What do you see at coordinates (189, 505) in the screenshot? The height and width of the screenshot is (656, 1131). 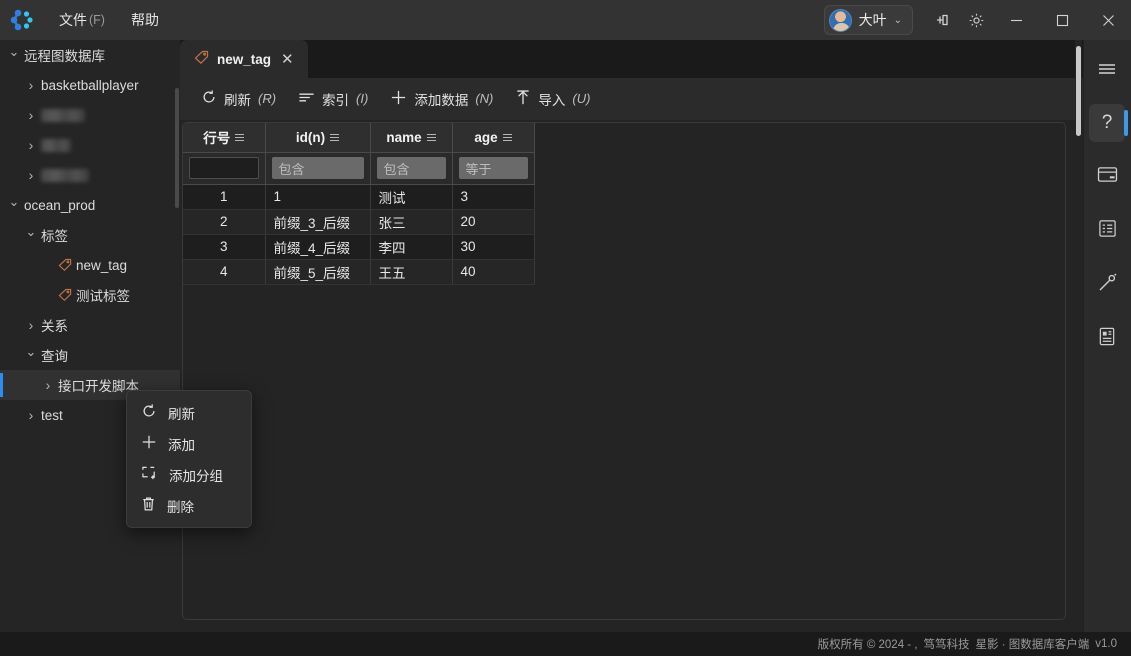 I see `context-menu-item-delete: 删除` at bounding box center [189, 505].